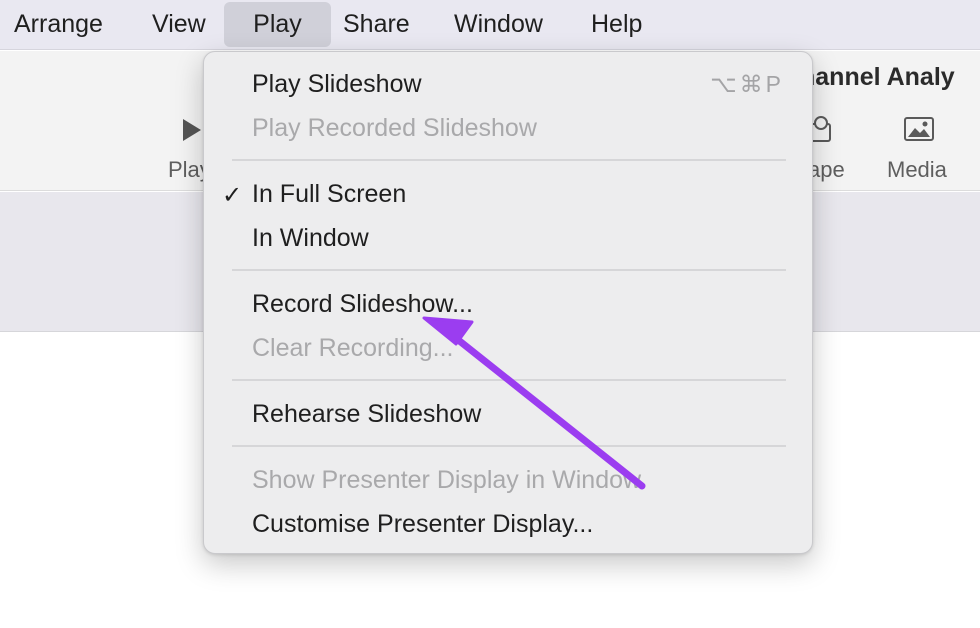  What do you see at coordinates (394, 128) in the screenshot?
I see `menu-item-play-recorded-slideshow: Play Recorded Slideshow` at bounding box center [394, 128].